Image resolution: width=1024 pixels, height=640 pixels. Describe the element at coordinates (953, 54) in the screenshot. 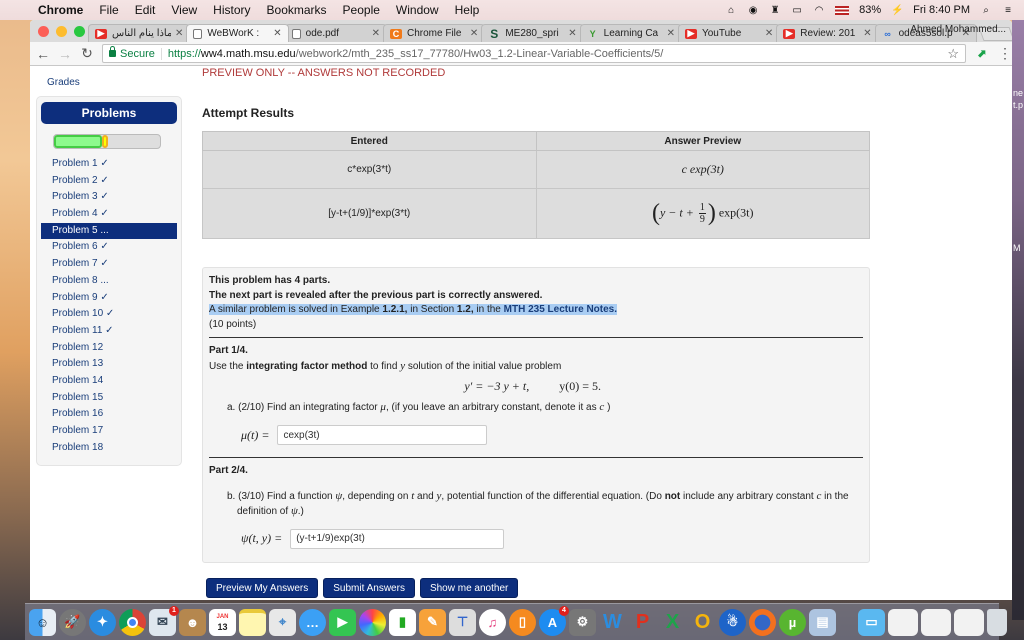

I see `bookmark-star-icon: ☆` at that location.